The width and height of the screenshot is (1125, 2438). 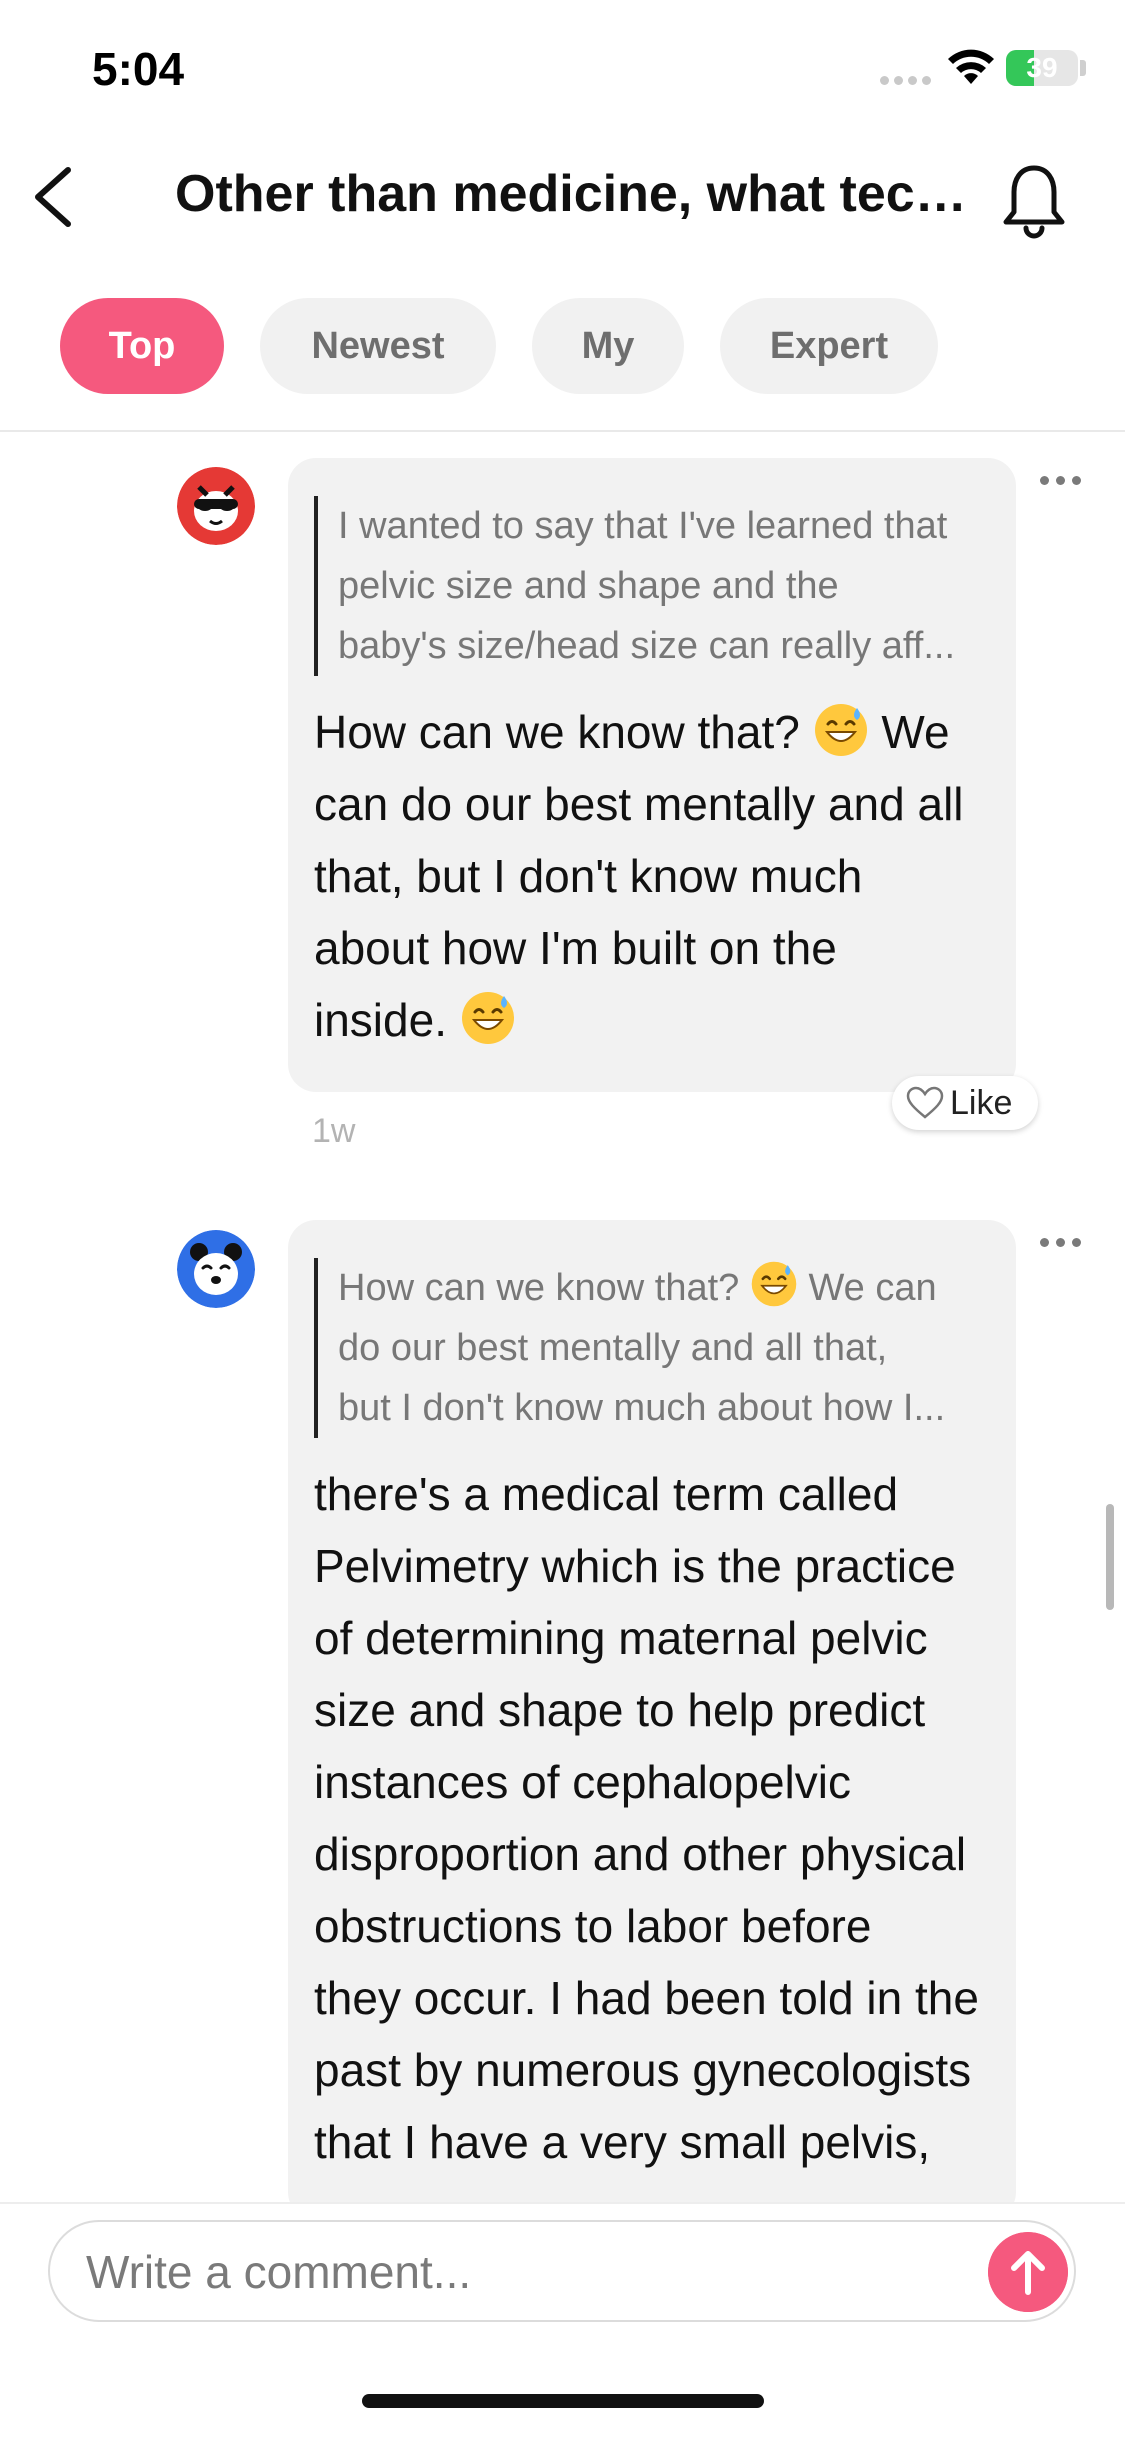 What do you see at coordinates (557, 732) in the screenshot?
I see `comment-line: How can we know that?` at bounding box center [557, 732].